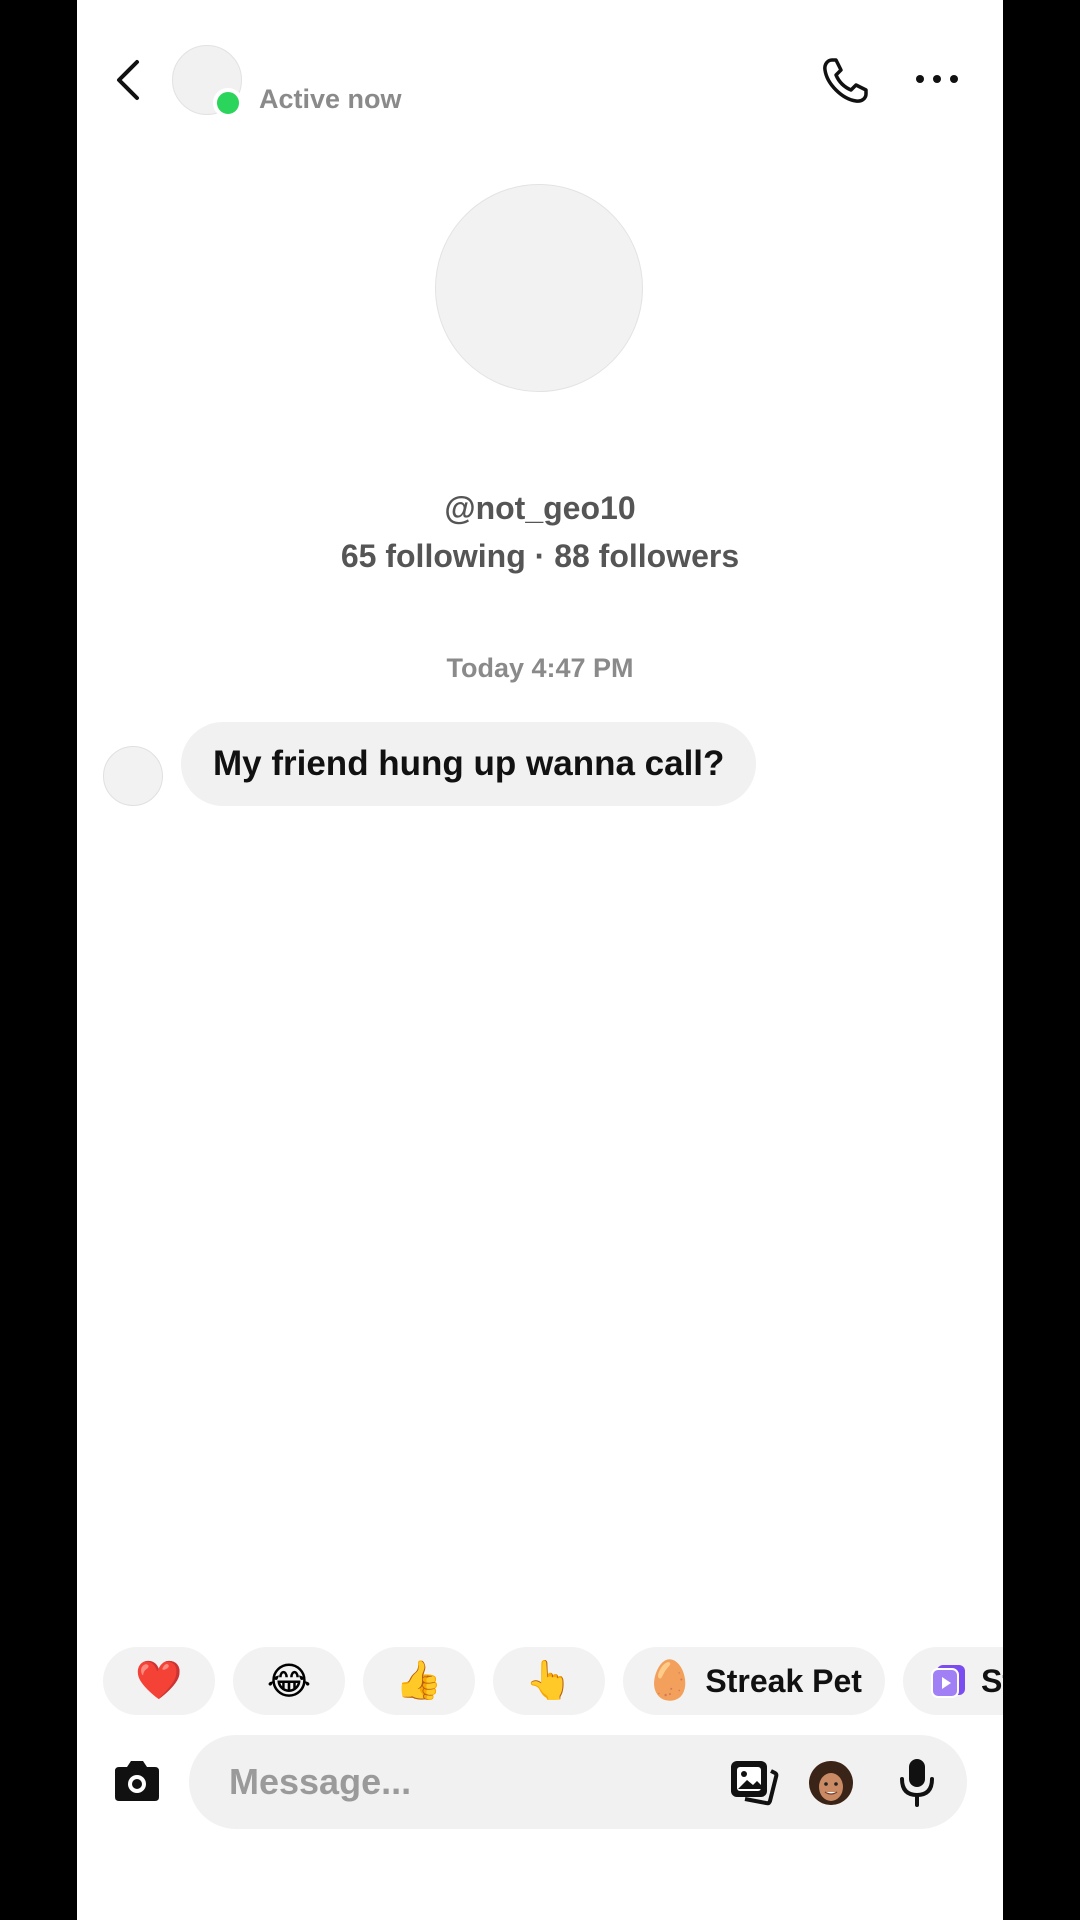  What do you see at coordinates (549, 1681) in the screenshot?
I see `reaction-pointing: 👆` at bounding box center [549, 1681].